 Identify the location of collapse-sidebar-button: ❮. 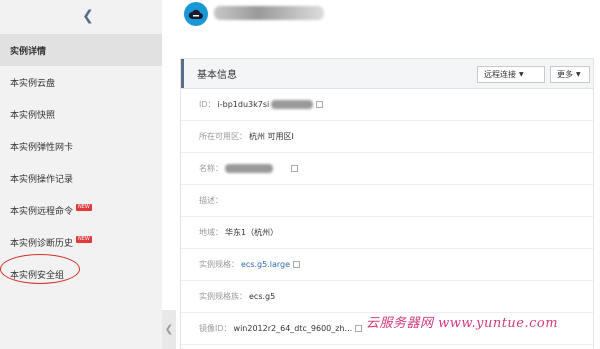
(169, 329).